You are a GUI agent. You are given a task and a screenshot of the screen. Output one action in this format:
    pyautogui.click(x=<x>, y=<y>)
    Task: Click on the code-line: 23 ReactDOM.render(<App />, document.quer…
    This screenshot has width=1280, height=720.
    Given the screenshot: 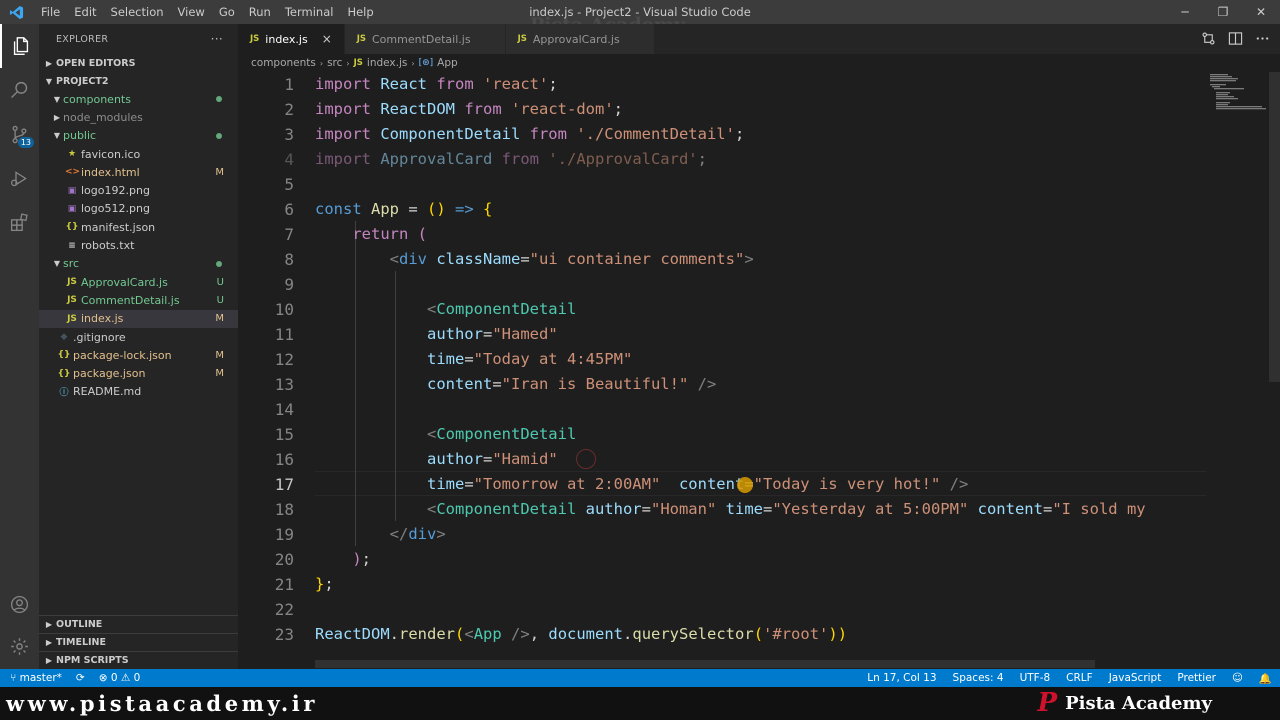 What is the action you would take?
    pyautogui.click(x=722, y=634)
    